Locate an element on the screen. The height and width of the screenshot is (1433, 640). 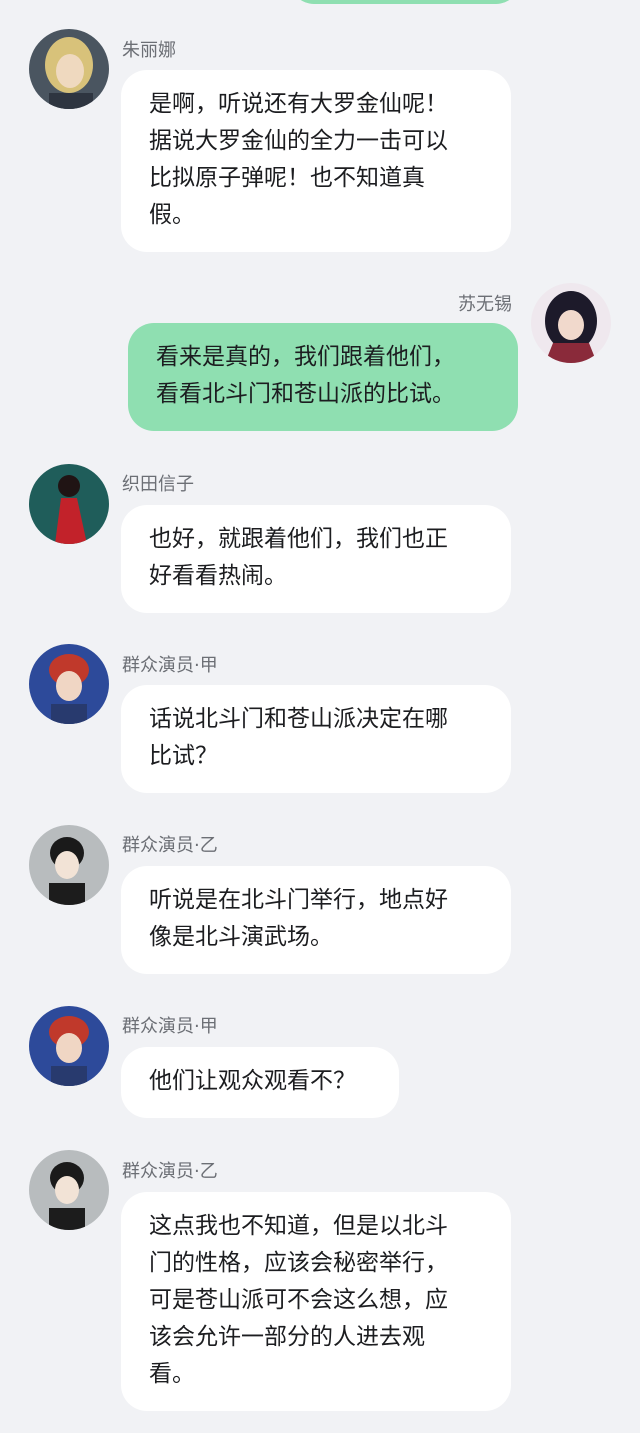
message-line: 看来是真的，我们跟着他们， is located at coordinates (305, 357).